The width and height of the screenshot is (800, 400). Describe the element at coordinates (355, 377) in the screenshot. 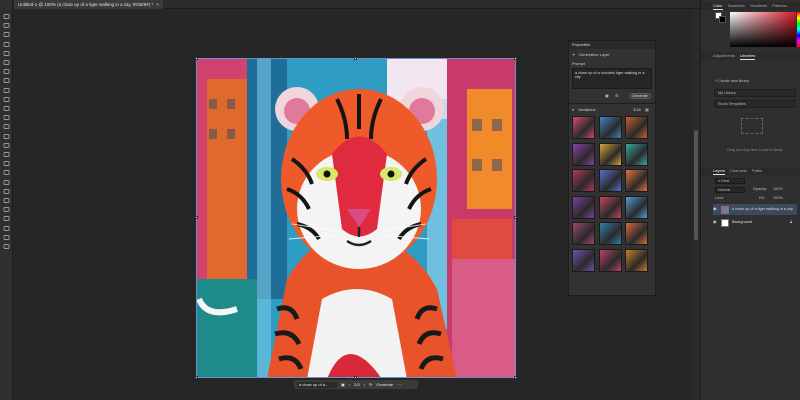

I see `transform-handle-bottom` at that location.